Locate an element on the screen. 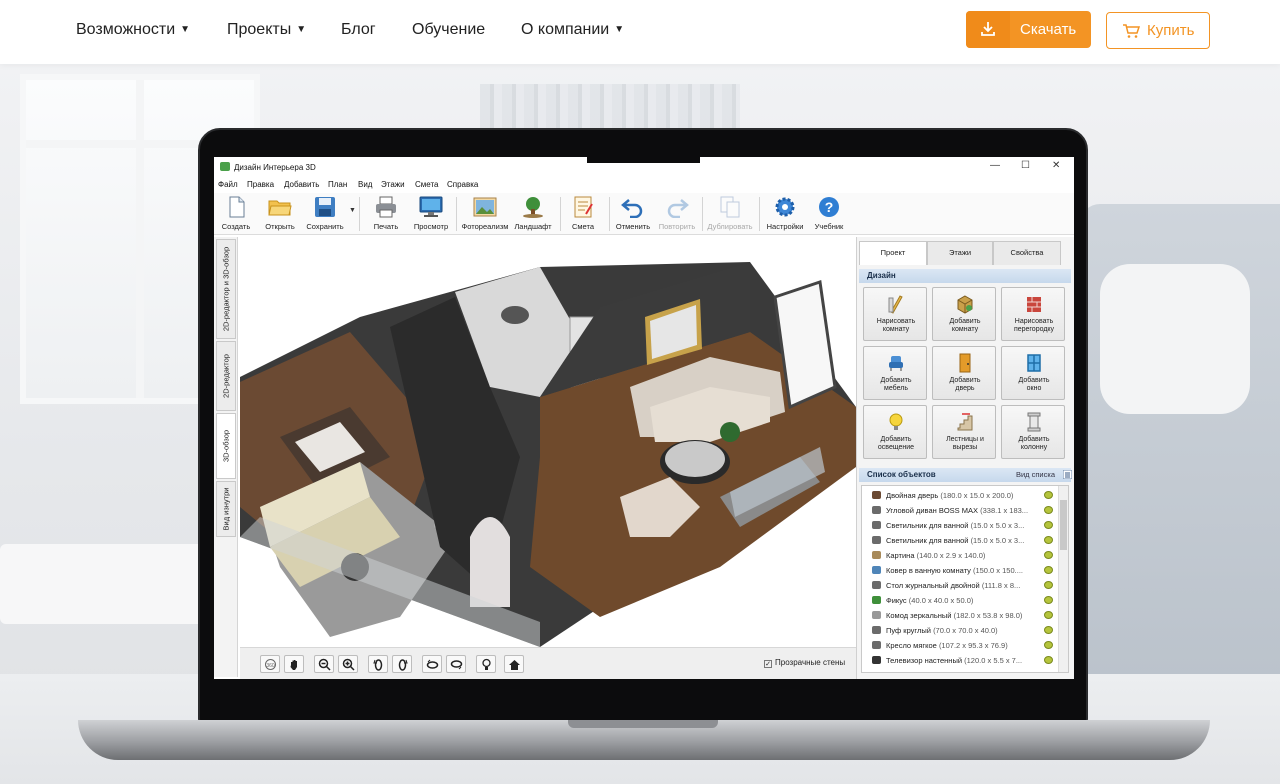 Image resolution: width=1280 pixels, height=784 pixels. buy-button: Купить is located at coordinates (1158, 30).